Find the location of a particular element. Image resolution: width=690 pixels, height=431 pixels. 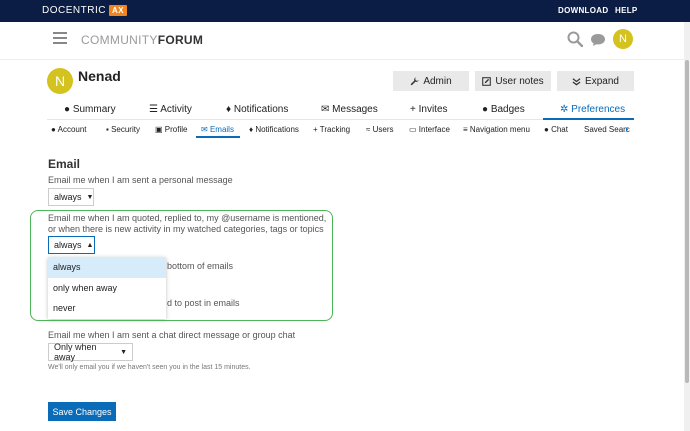

subtab-users: ≈ Users is located at coordinates (380, 129).